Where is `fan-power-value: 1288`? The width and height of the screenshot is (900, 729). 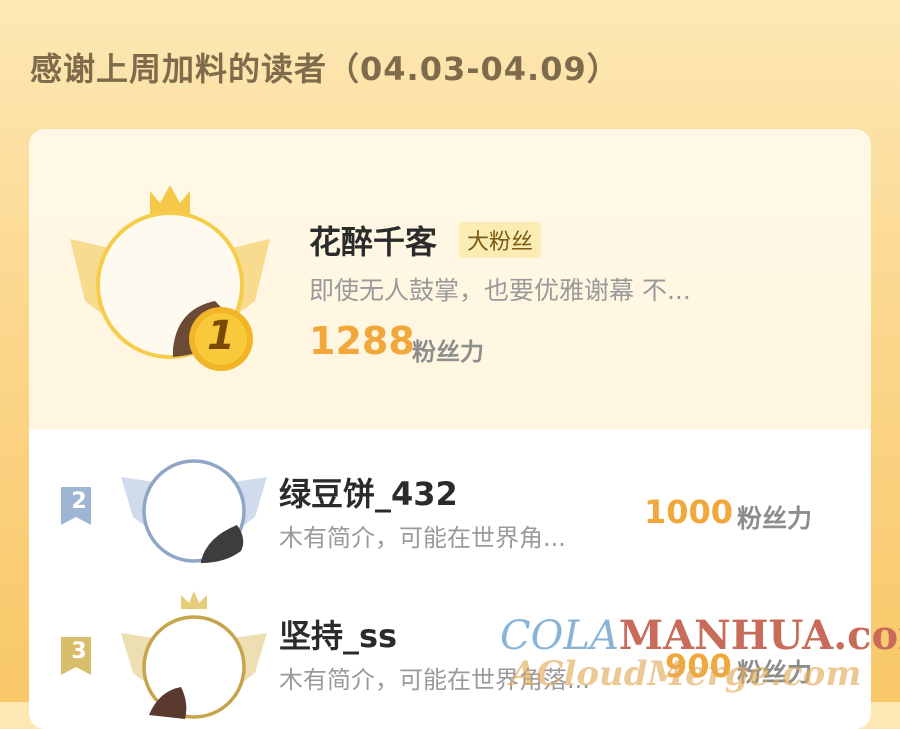 fan-power-value: 1288 is located at coordinates (362, 341).